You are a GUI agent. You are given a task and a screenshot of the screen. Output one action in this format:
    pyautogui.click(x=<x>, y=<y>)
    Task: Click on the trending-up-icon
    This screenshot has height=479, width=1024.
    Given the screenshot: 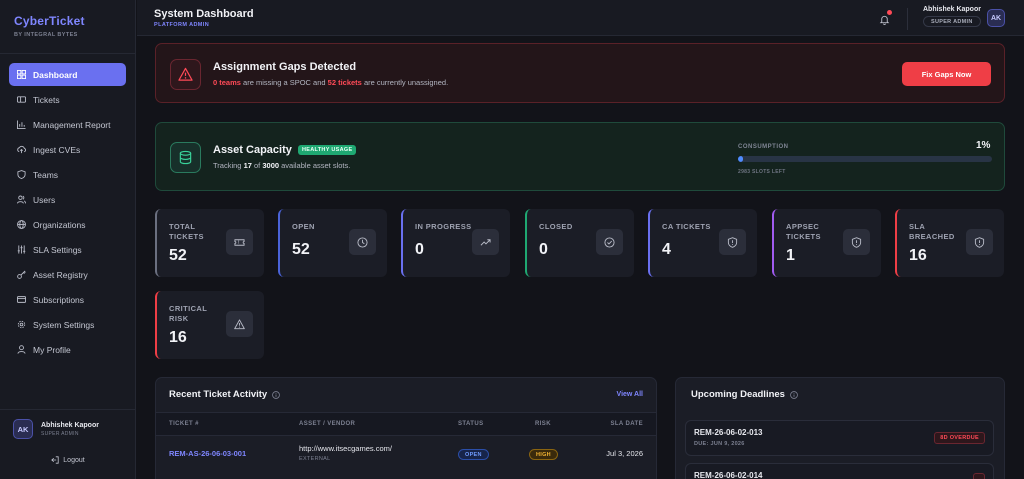 What is the action you would take?
    pyautogui.click(x=485, y=242)
    